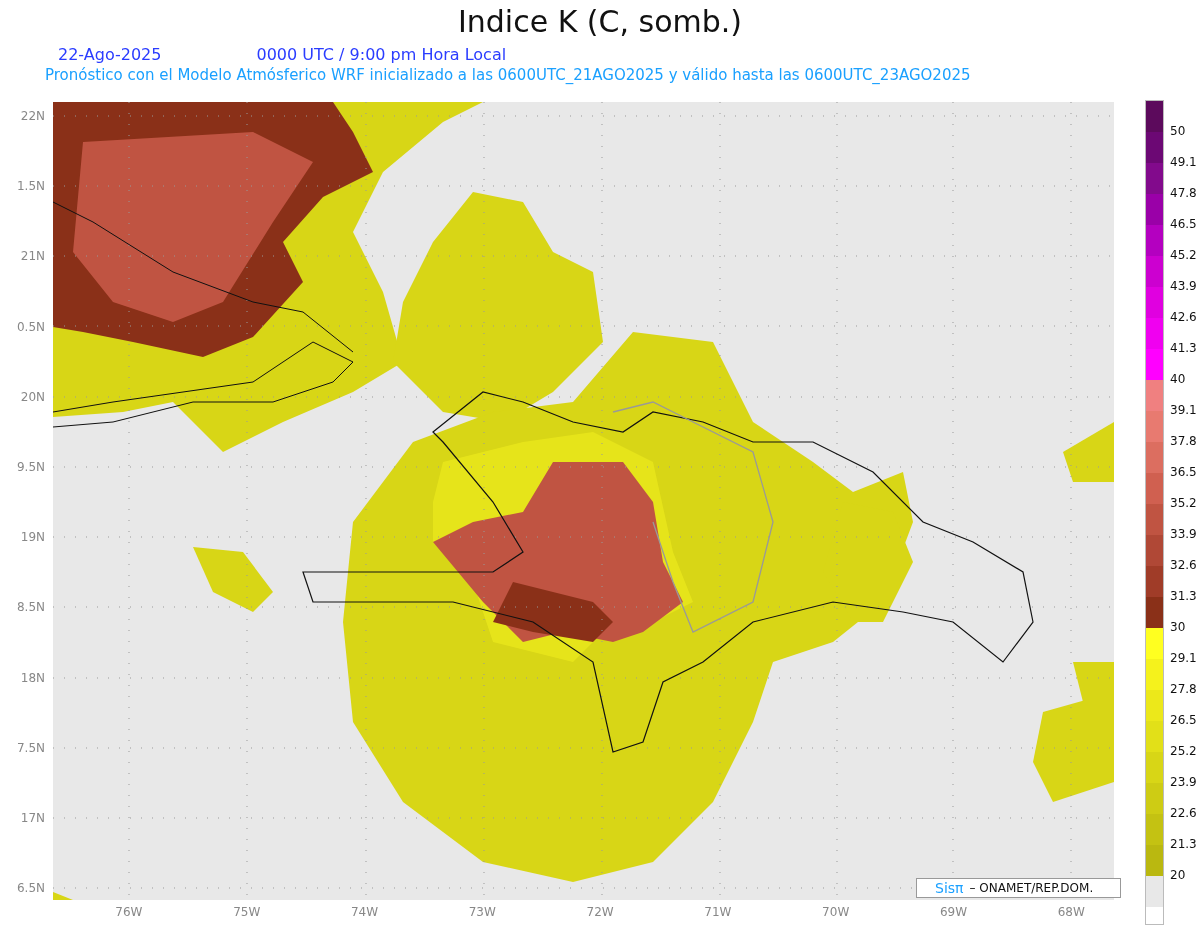 The width and height of the screenshot is (1200, 927). What do you see at coordinates (508, 75) in the screenshot?
I see `forecast-description: Pronóstico con el Modelo Atmósferico WRF inicializado a las 0600UTC_21AGO2025 y válido hasta las 0600UTC_23AGO2025` at bounding box center [508, 75].